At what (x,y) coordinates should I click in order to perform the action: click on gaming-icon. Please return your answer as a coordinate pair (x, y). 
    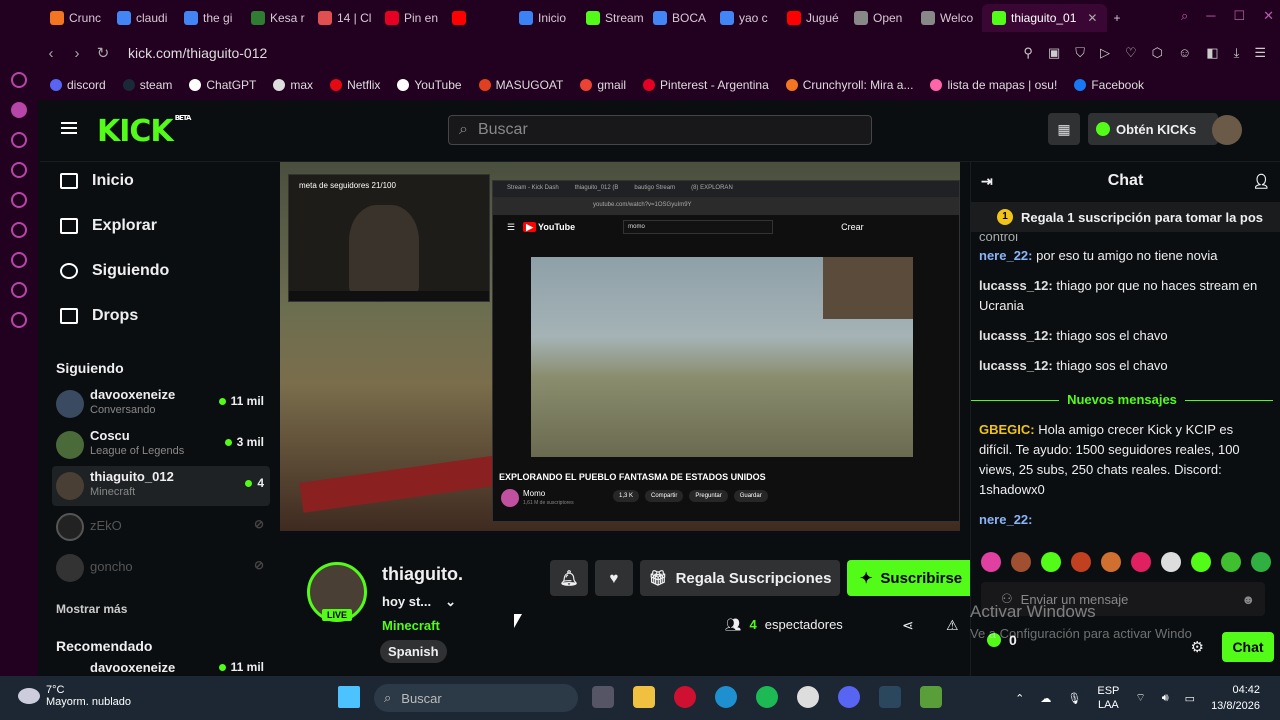
    Looking at the image, I should click on (19, 110).